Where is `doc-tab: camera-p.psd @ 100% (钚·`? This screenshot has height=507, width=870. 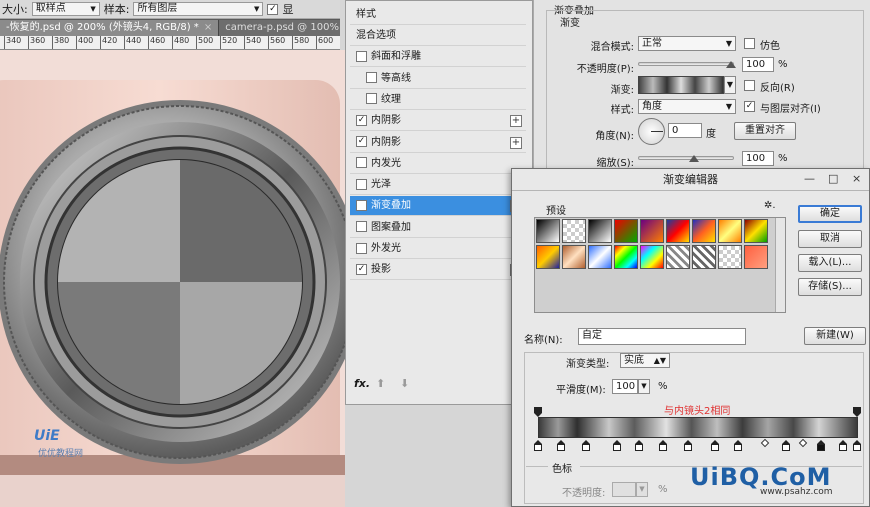 doc-tab: camera-p.psd @ 100% (钚· is located at coordinates (279, 28).